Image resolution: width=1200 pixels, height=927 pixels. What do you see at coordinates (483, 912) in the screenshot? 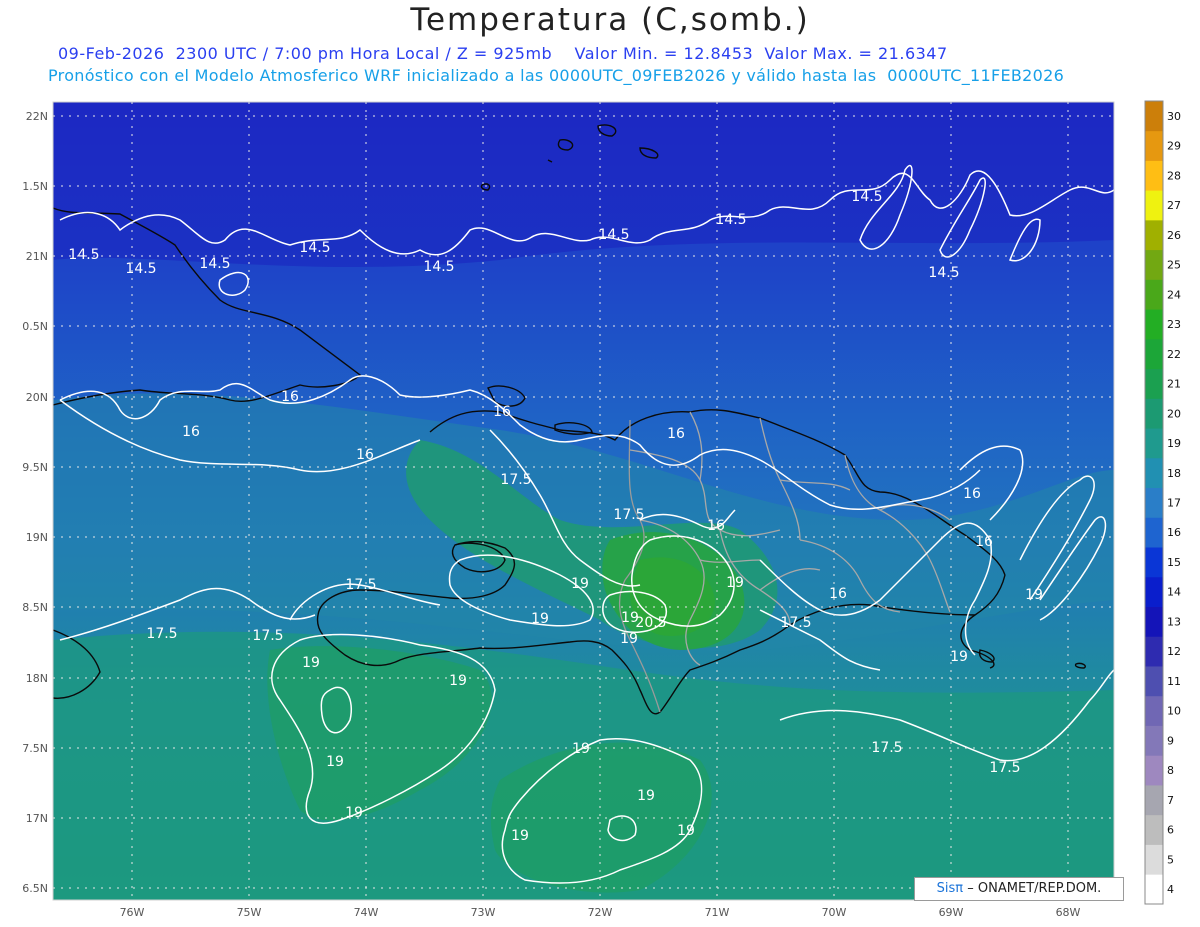
I see `lon-label: 73W` at bounding box center [483, 912].